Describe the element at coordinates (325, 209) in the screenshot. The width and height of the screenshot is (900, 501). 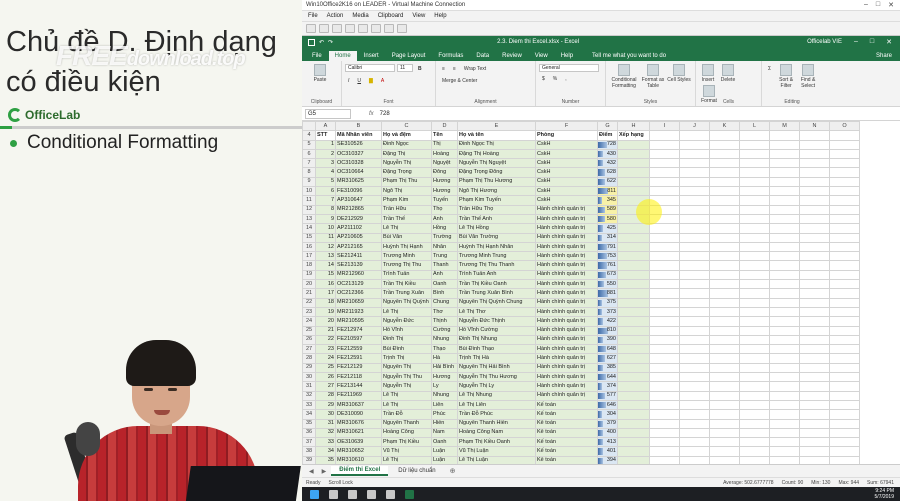
I see `data-cell: 8` at that location.